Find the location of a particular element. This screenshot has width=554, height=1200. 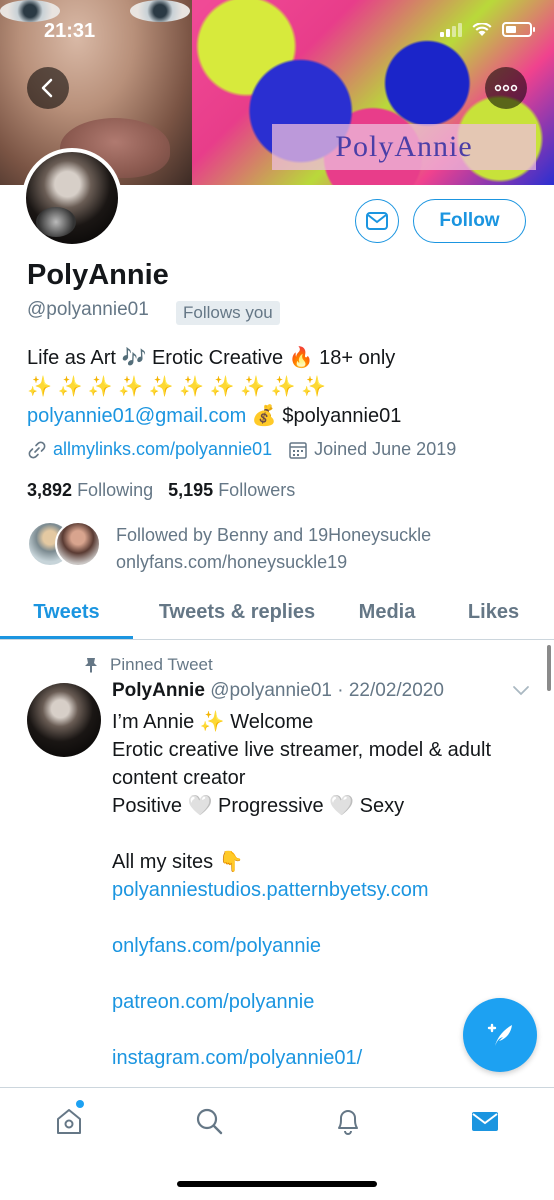

message-button is located at coordinates (377, 221).